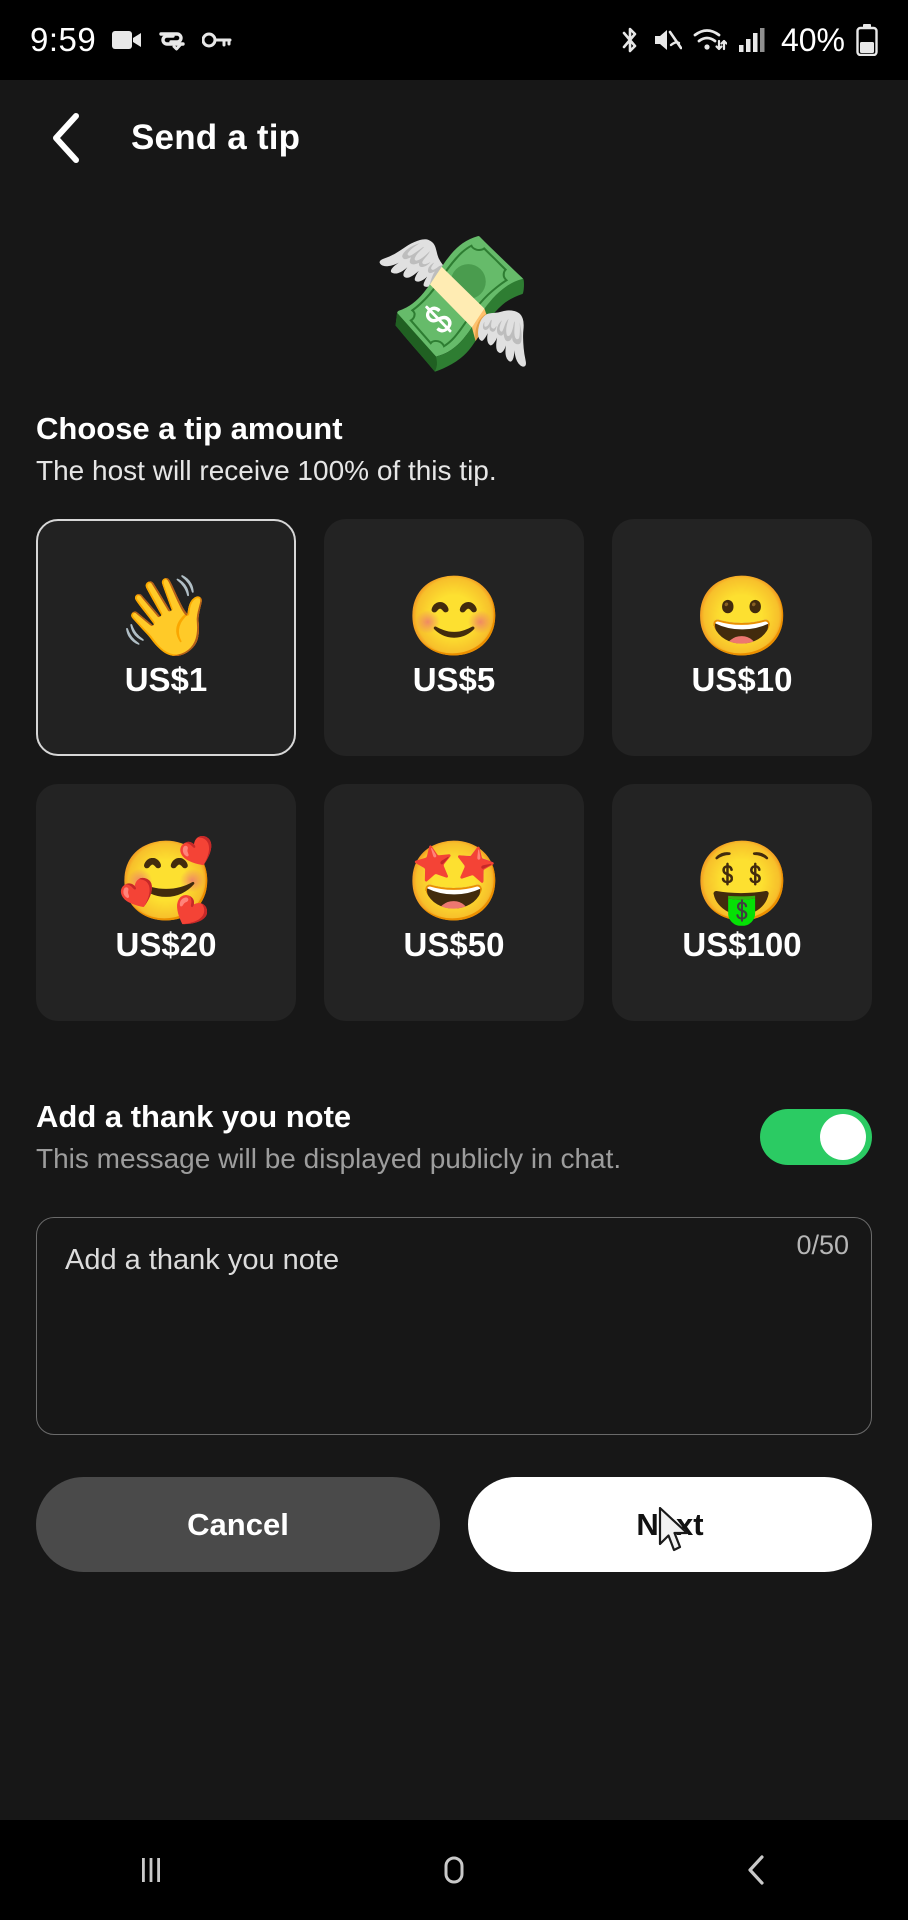  What do you see at coordinates (454, 880) in the screenshot?
I see `star-struck-emoji: 🤩` at bounding box center [454, 880].